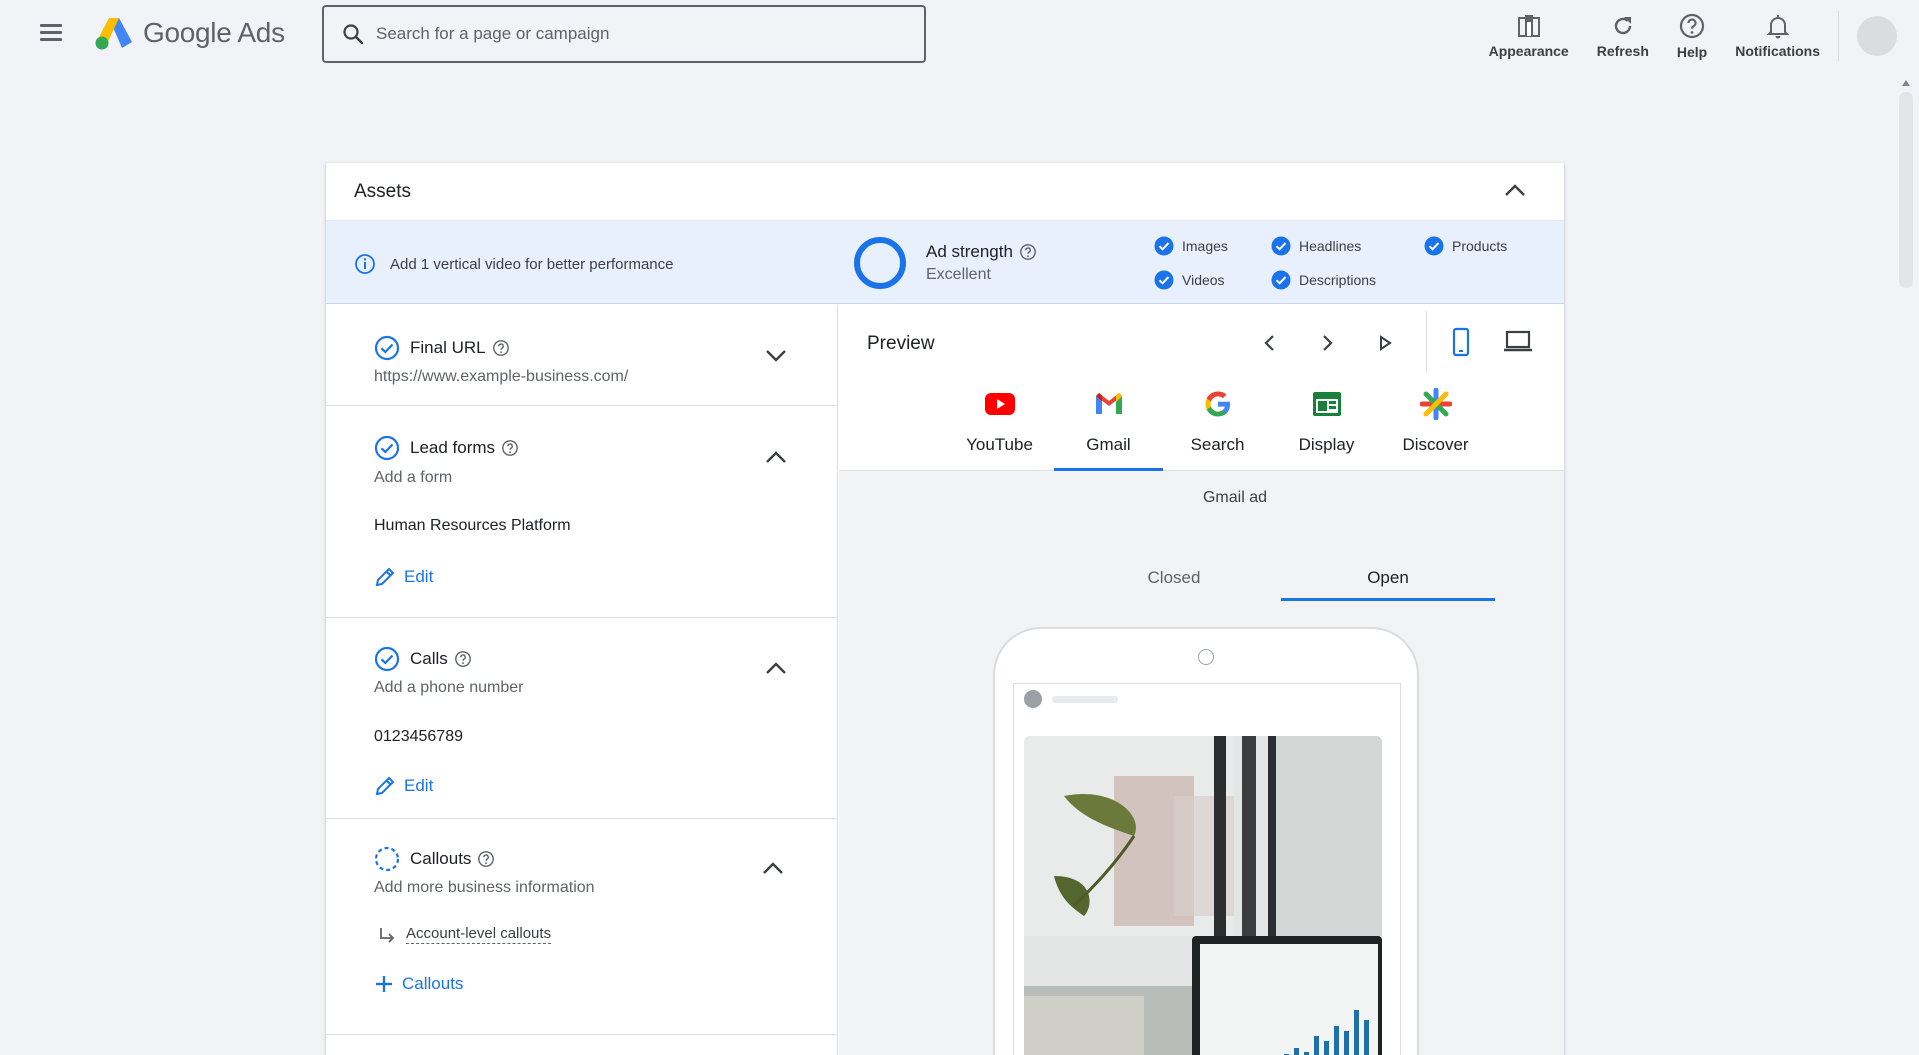 This screenshot has width=1919, height=1055. What do you see at coordinates (1518, 341) in the screenshot?
I see `desktop-device-icon` at bounding box center [1518, 341].